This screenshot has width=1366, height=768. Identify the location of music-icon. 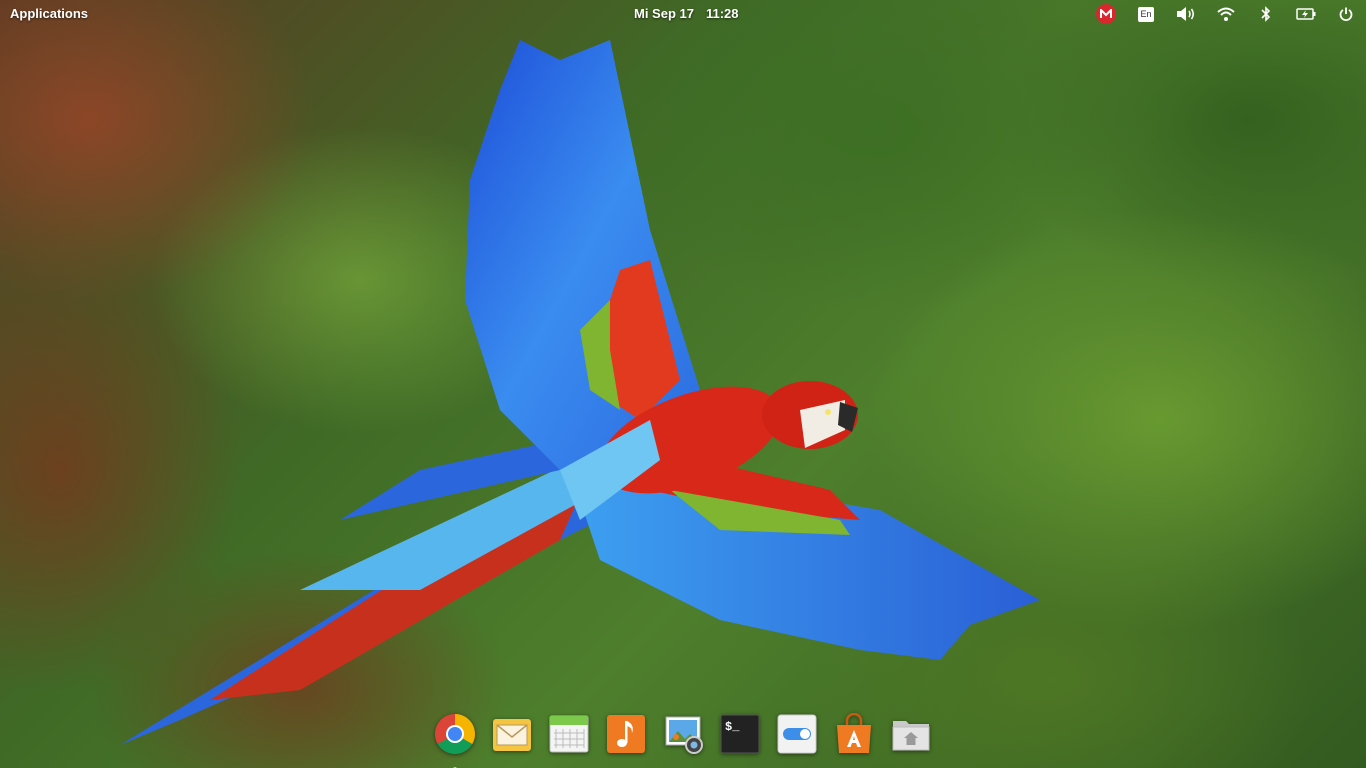
(626, 734).